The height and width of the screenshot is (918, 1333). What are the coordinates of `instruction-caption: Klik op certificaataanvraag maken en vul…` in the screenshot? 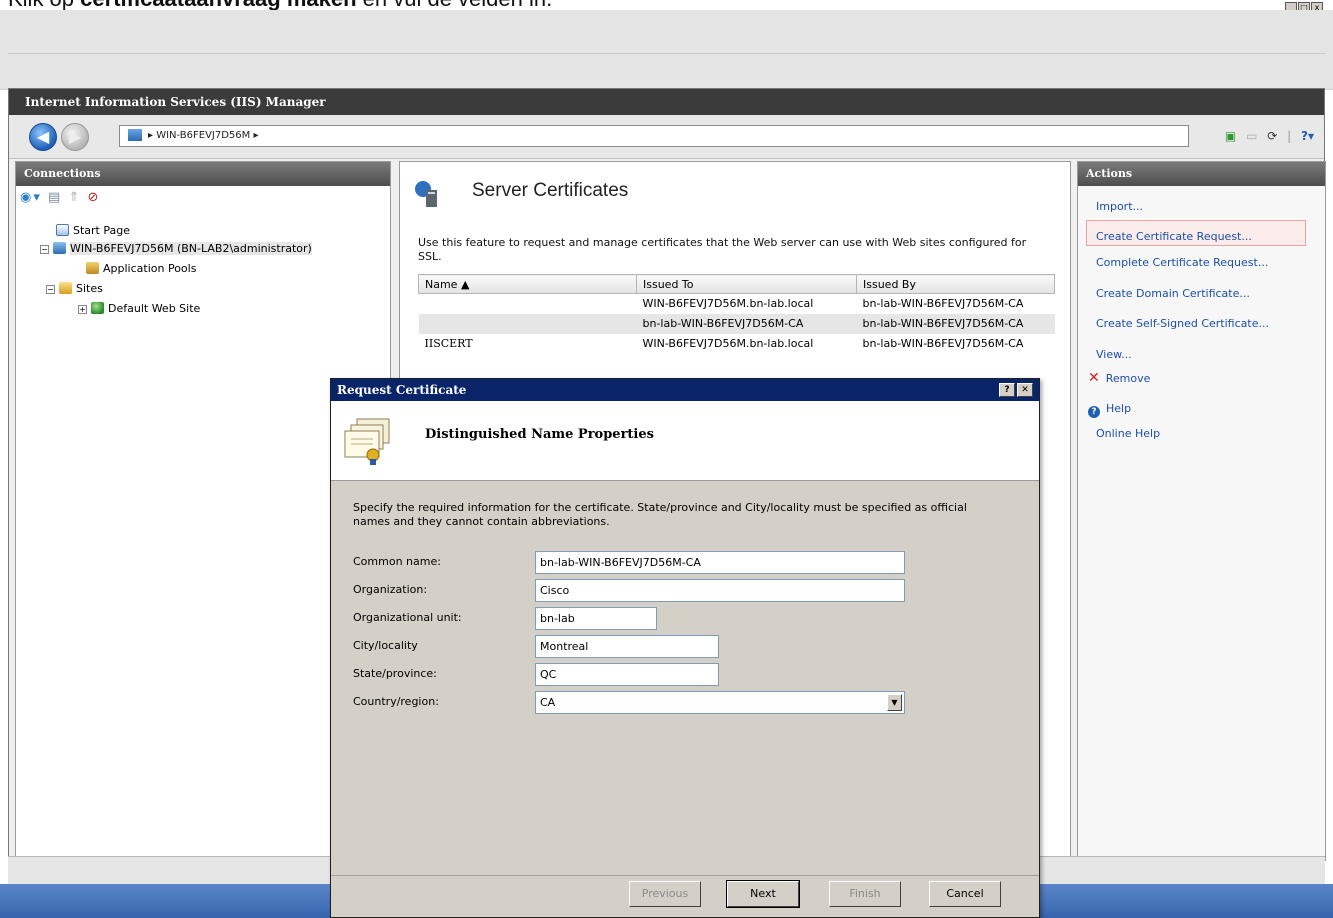 It's located at (508, 5).